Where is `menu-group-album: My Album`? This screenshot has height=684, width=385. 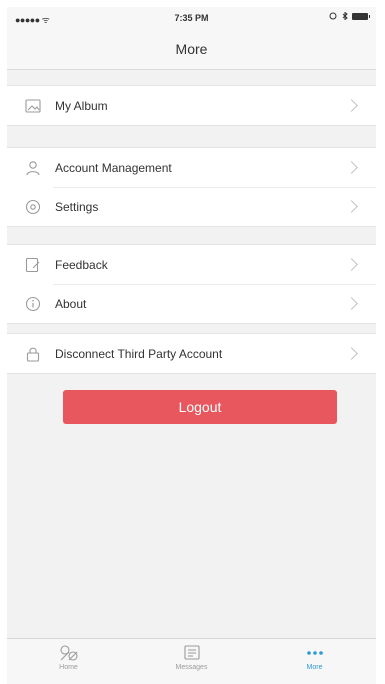 menu-group-album: My Album is located at coordinates (191, 105).